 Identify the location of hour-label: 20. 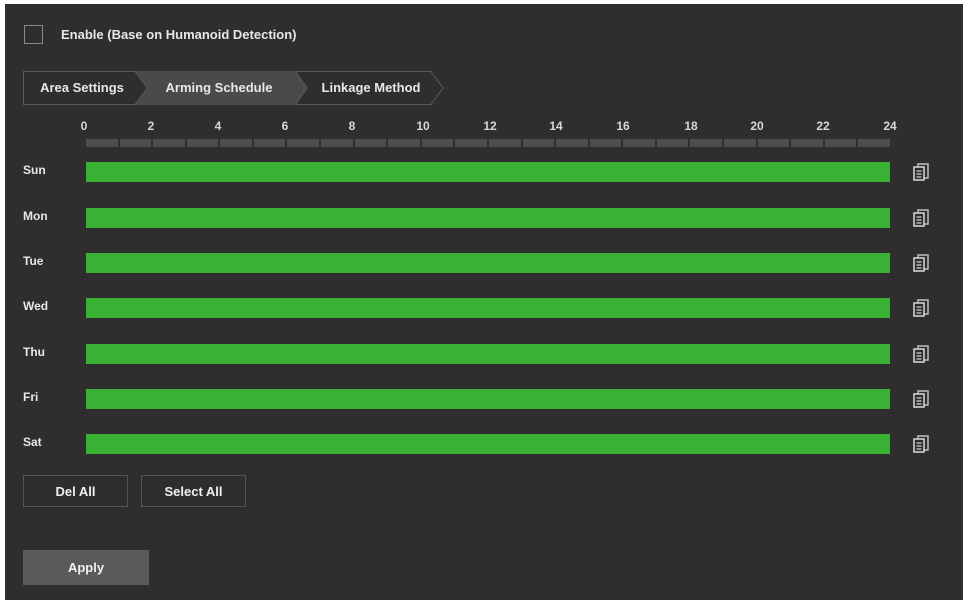
(757, 126).